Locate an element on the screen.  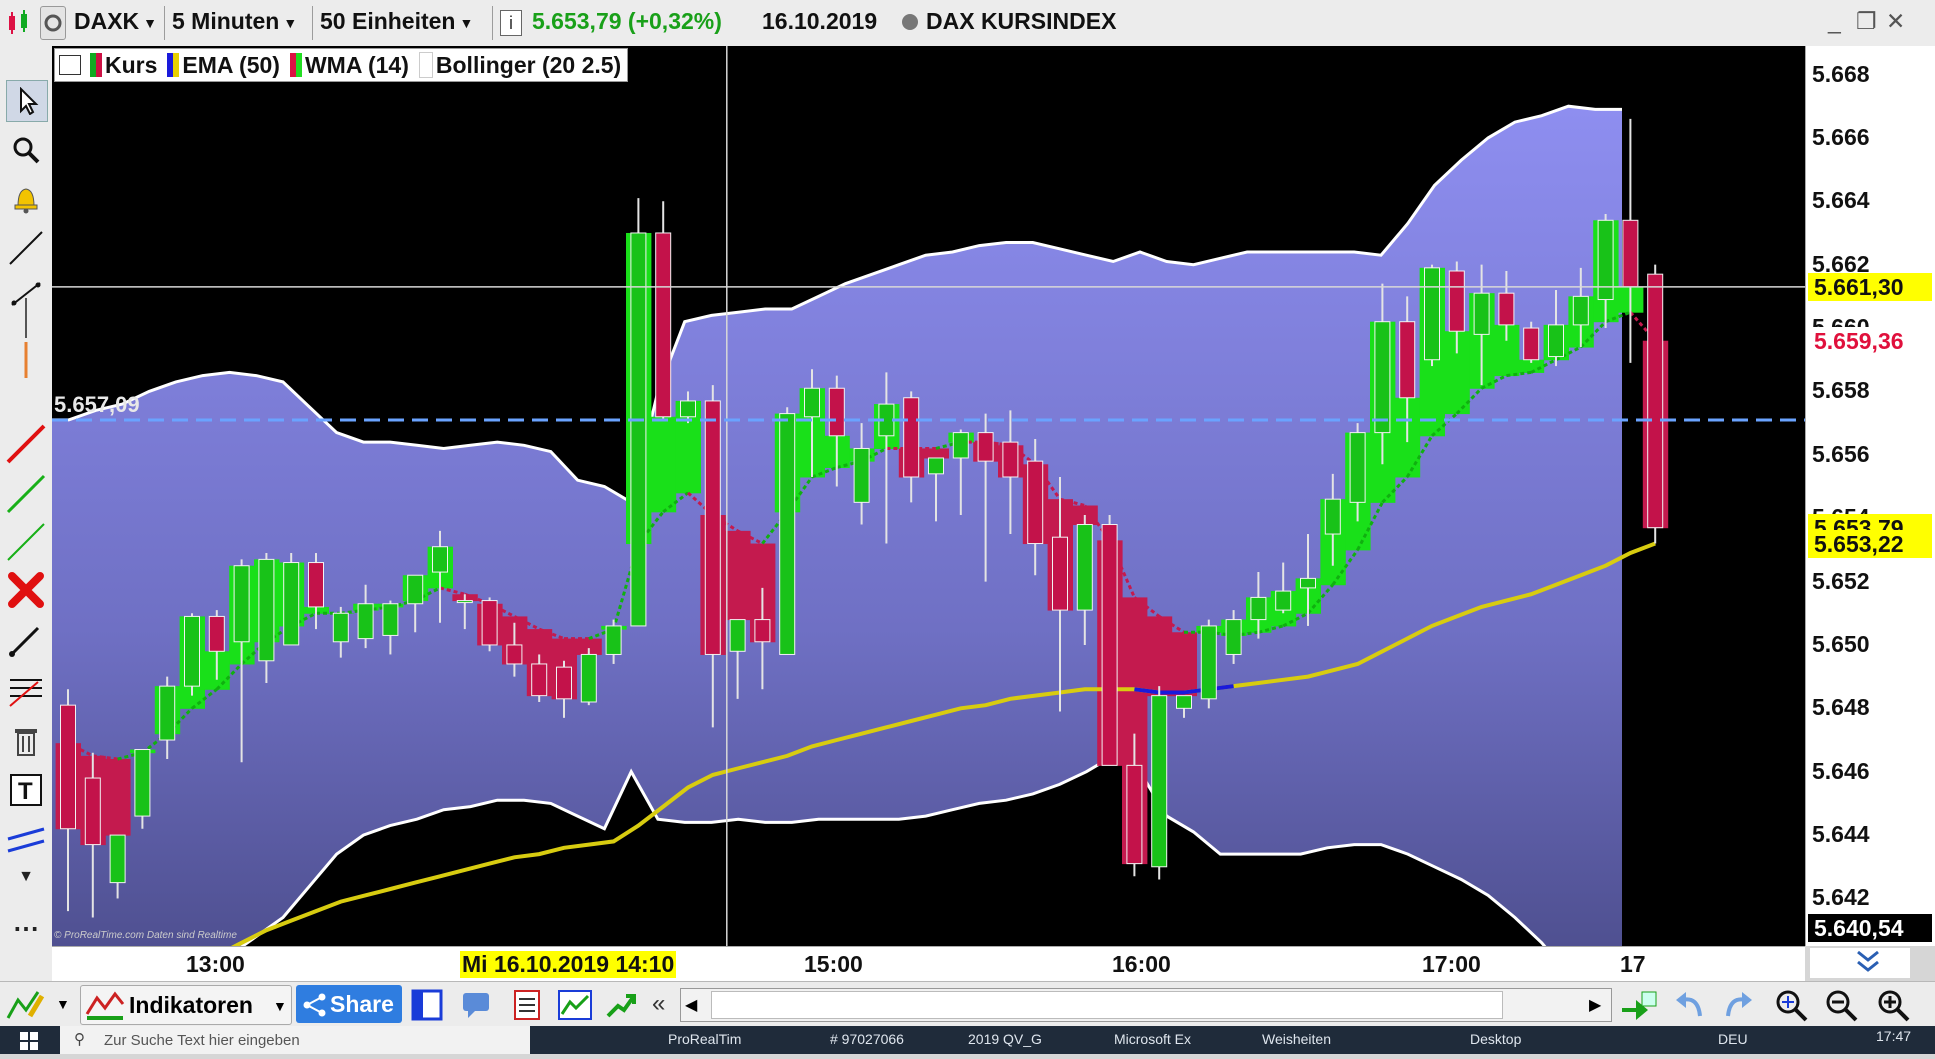
scroll-down-icon: ▼ is located at coordinates (26, 877).